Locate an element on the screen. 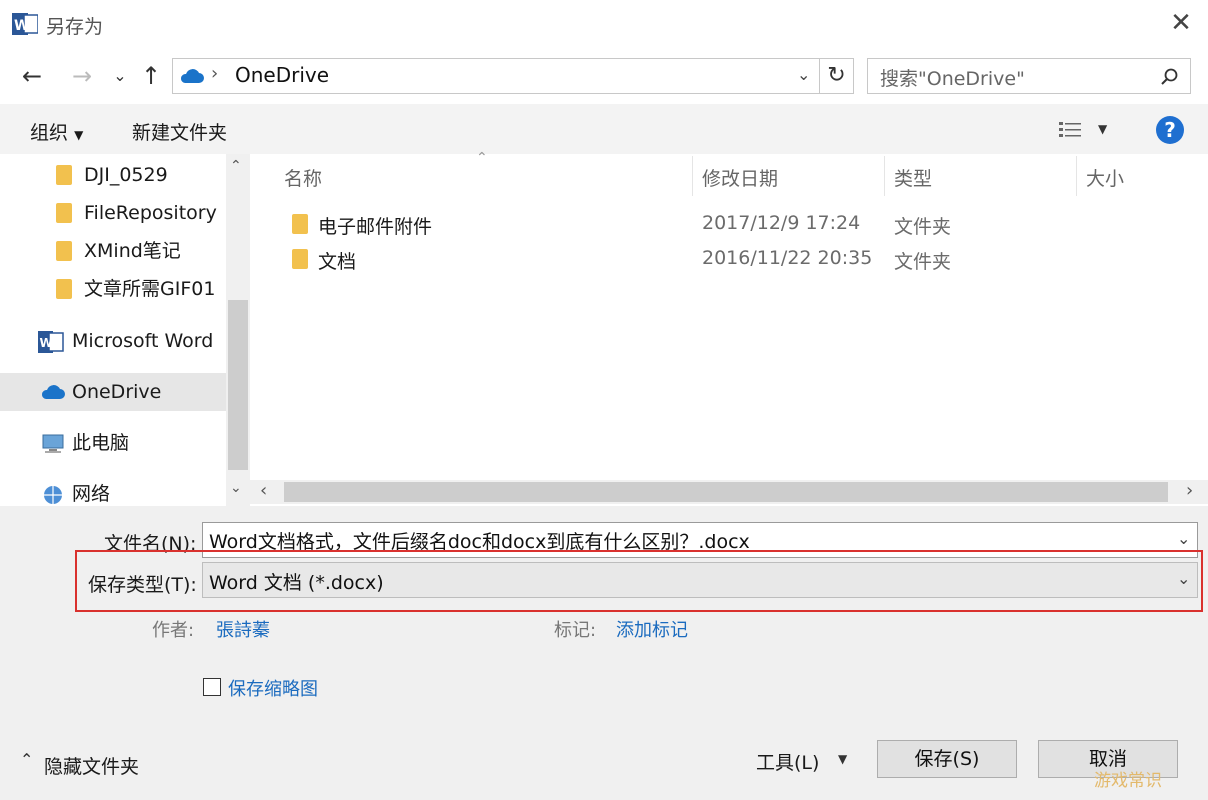  new-folder-button: 新建文件夹 is located at coordinates (179, 131).